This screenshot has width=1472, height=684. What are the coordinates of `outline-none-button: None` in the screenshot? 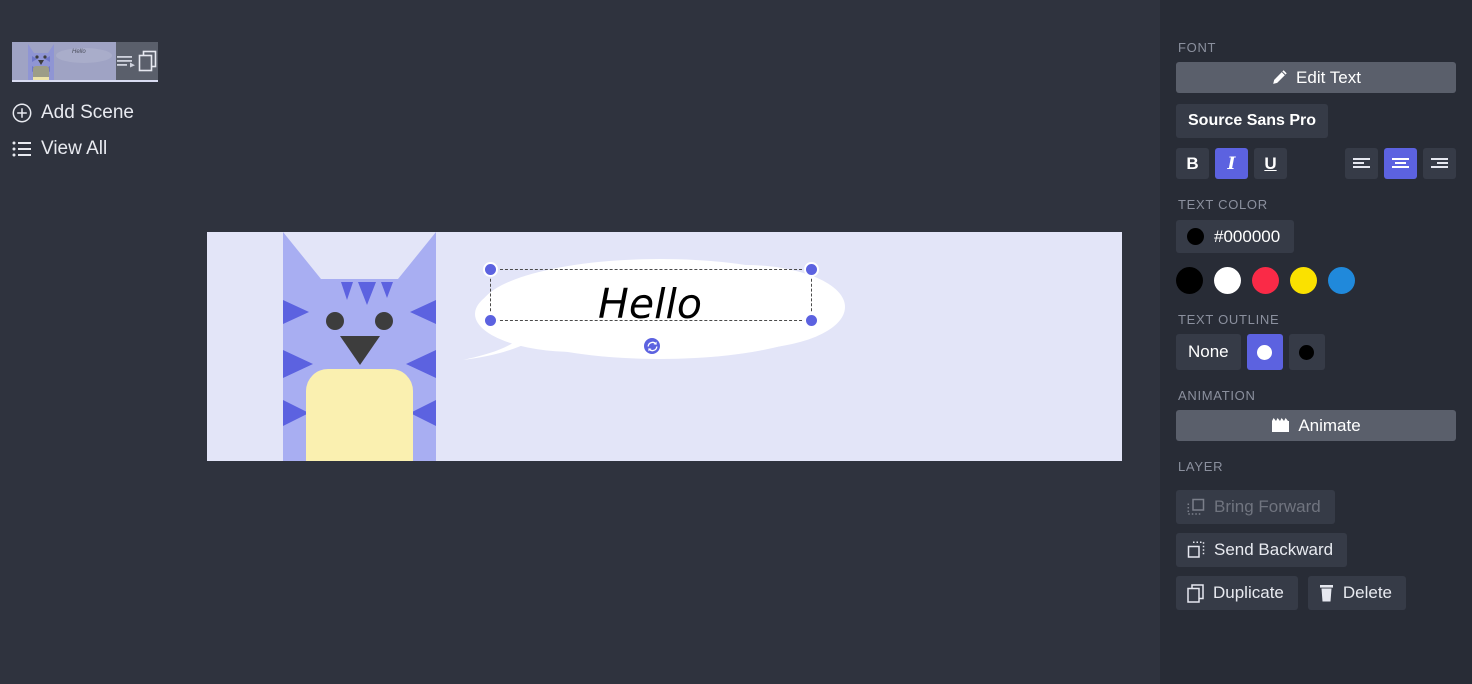 It's located at (1208, 352).